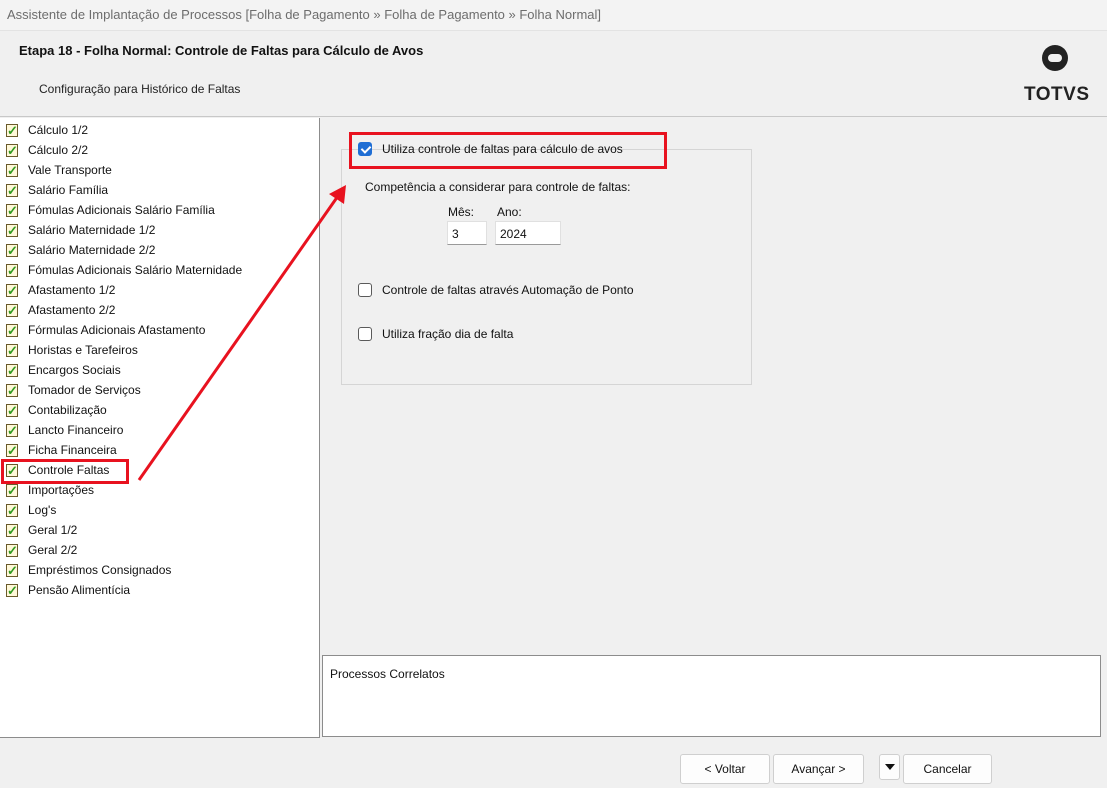  I want to click on tree-item-label: Fómulas Adicionais Salário Família, so click(121, 210).